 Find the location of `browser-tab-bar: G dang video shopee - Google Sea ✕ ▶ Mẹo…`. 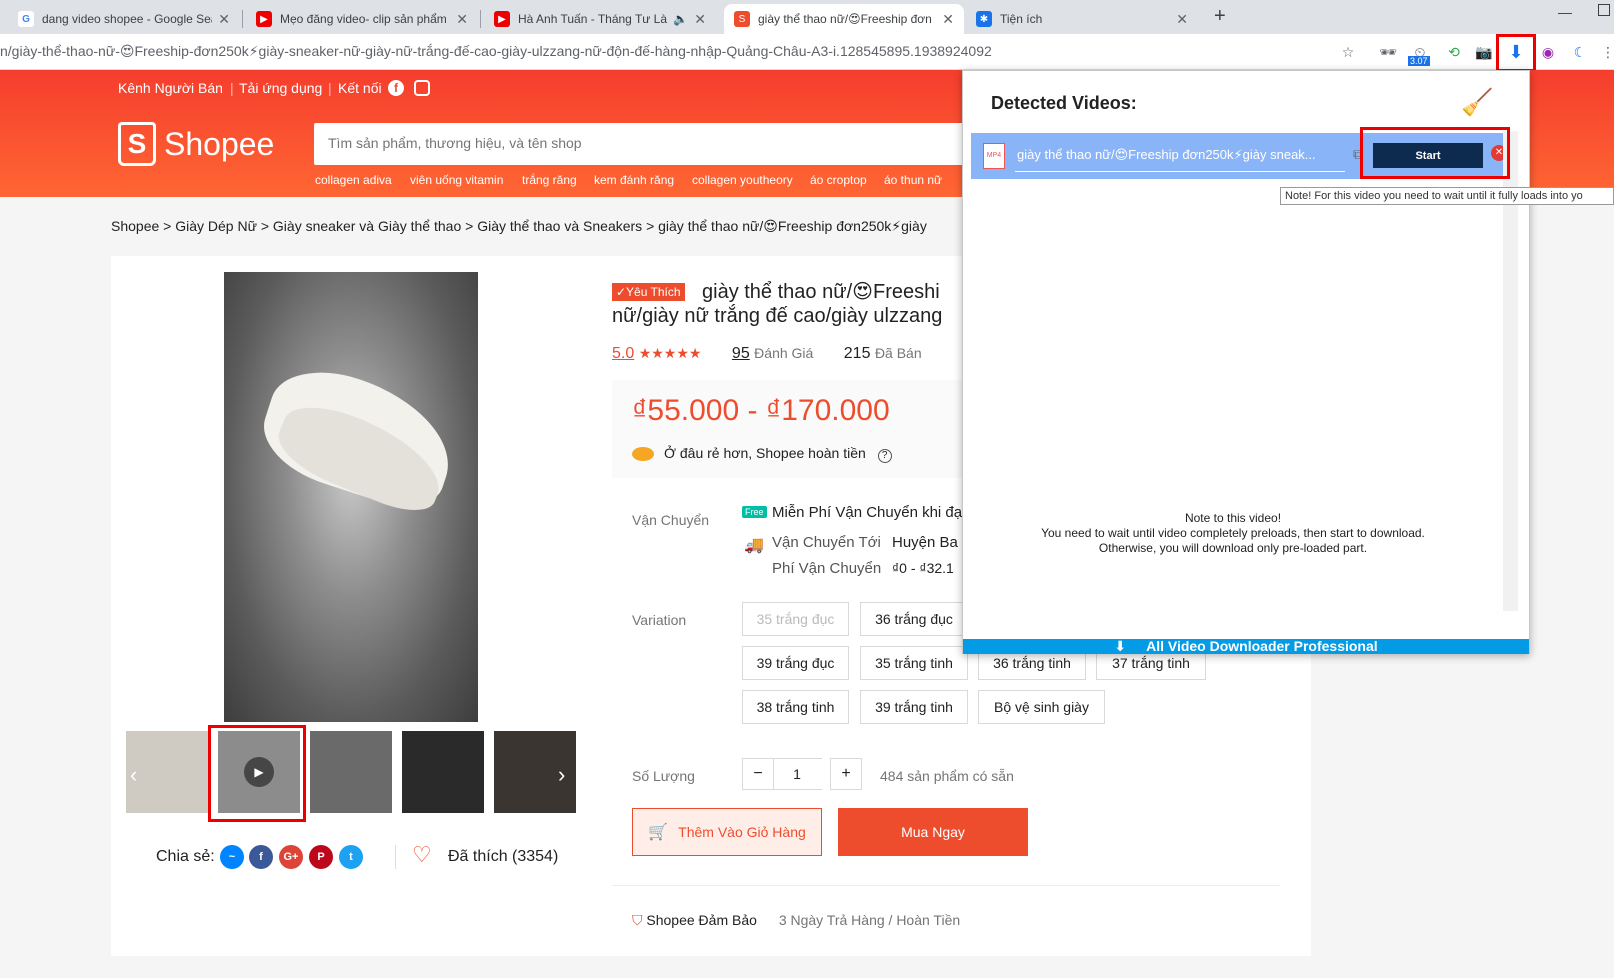

browser-tab-bar: G dang video shopee - Google Sea ✕ ▶ Mẹo… is located at coordinates (807, 17).